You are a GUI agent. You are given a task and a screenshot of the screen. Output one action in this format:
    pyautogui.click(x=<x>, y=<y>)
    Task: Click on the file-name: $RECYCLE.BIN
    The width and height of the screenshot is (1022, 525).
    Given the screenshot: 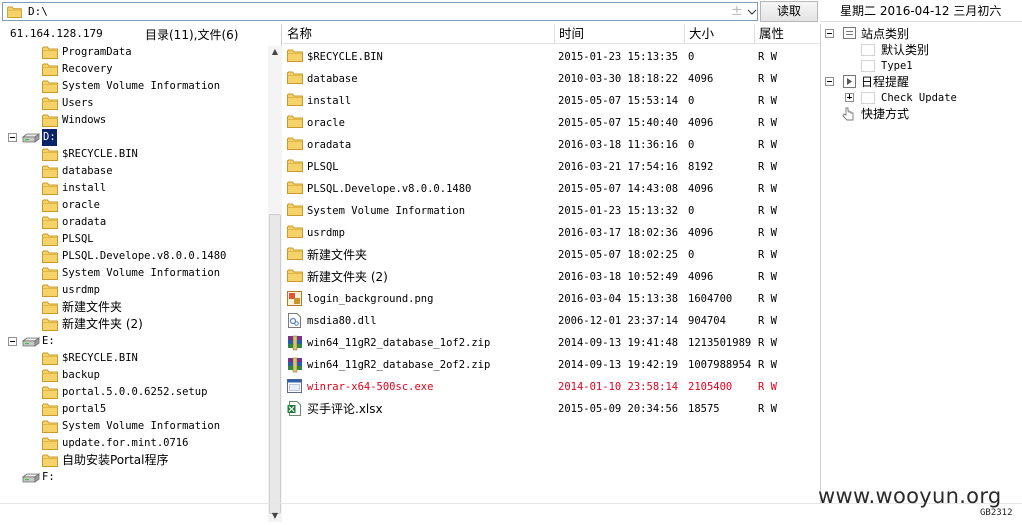 What is the action you would take?
    pyautogui.click(x=345, y=57)
    